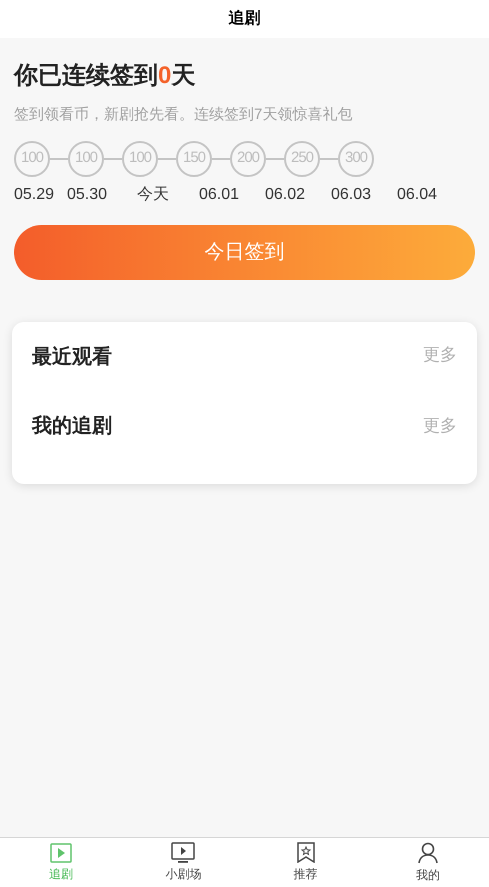 Image resolution: width=489 pixels, height=887 pixels. Describe the element at coordinates (72, 426) in the screenshot. I see `section-title: 我的追剧` at that location.